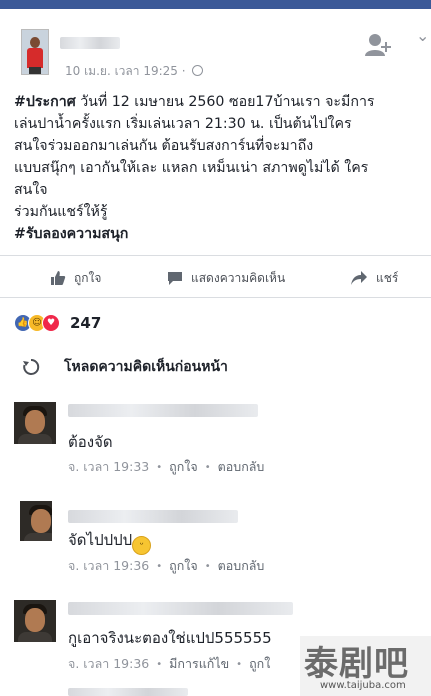 The width and height of the screenshot is (431, 696). What do you see at coordinates (90, 43) in the screenshot?
I see `post-author-name-blurred` at bounding box center [90, 43].